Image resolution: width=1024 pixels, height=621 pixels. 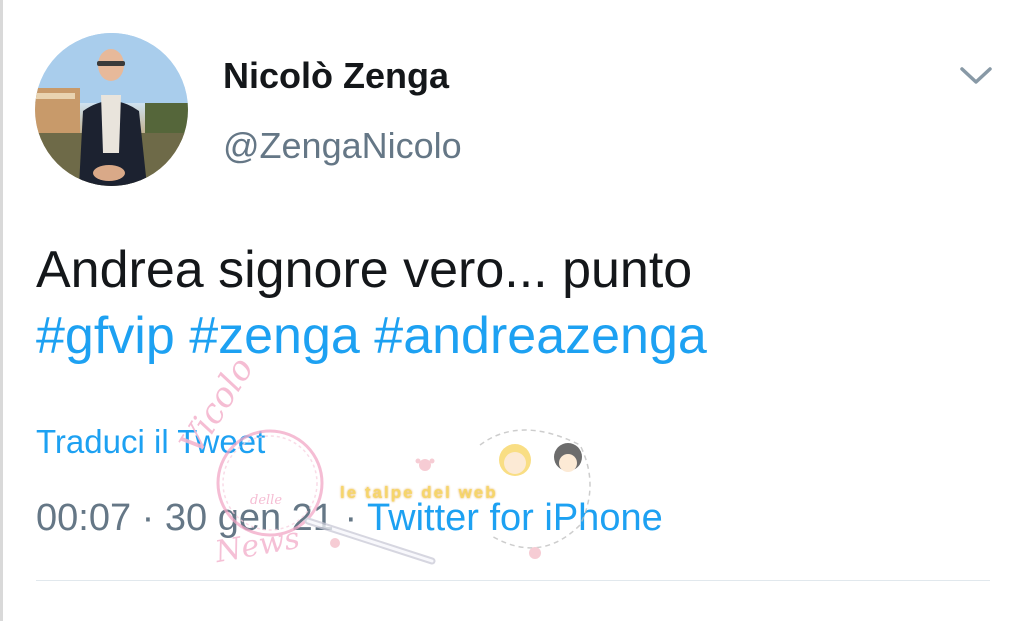 I want to click on hashtag-zenga: #zenga, so click(x=274, y=336).